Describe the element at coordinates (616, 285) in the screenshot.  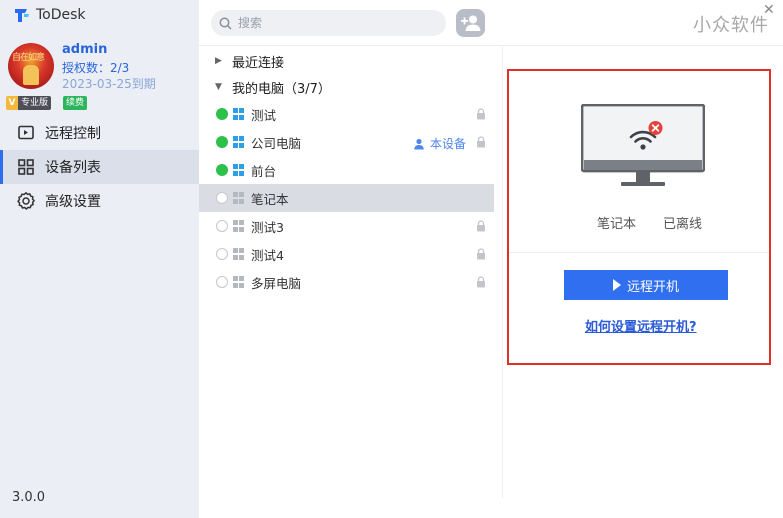
I see `play-icon` at that location.